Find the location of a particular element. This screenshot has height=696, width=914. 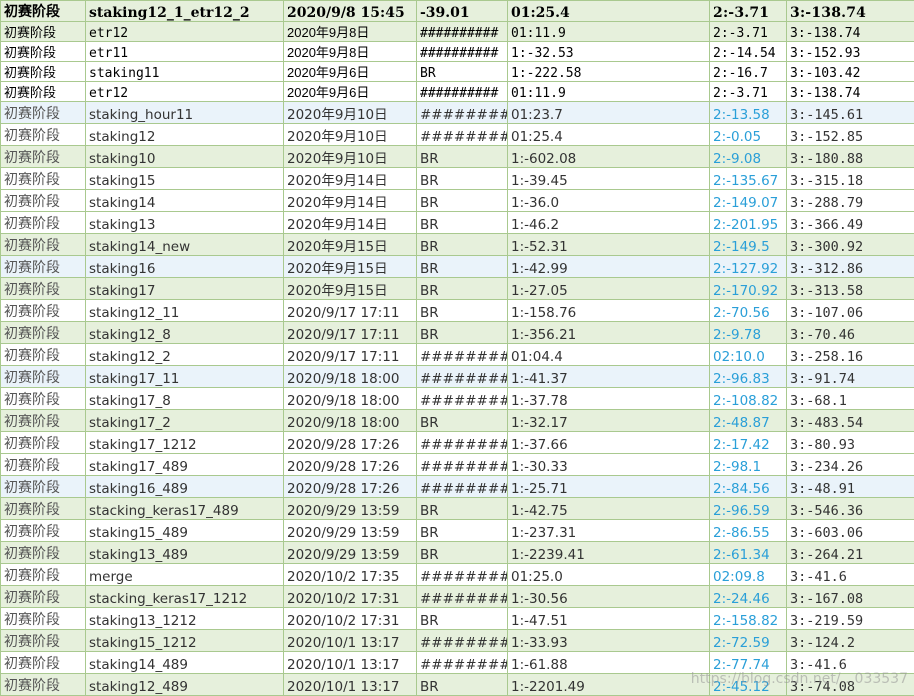

cell: 1:-46.2 is located at coordinates (609, 223).